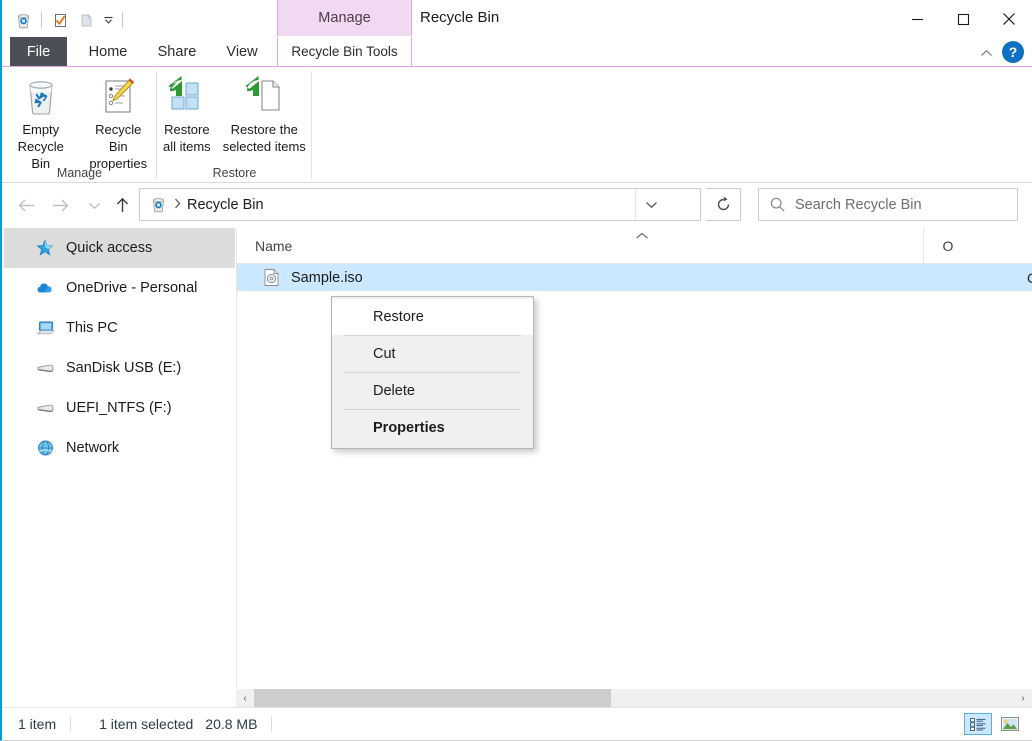 Image resolution: width=1032 pixels, height=741 pixels. I want to click on window-title: Recycle Bin, so click(460, 17).